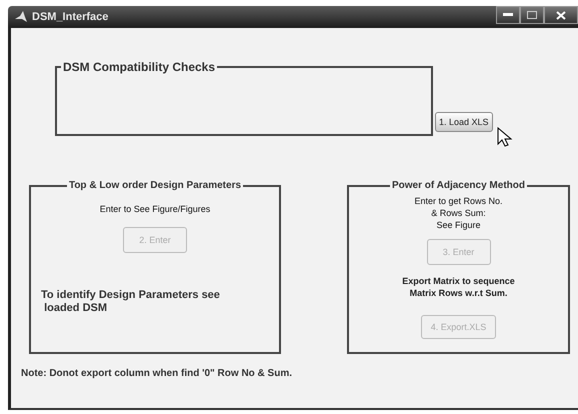  I want to click on maximize-button, so click(532, 15).